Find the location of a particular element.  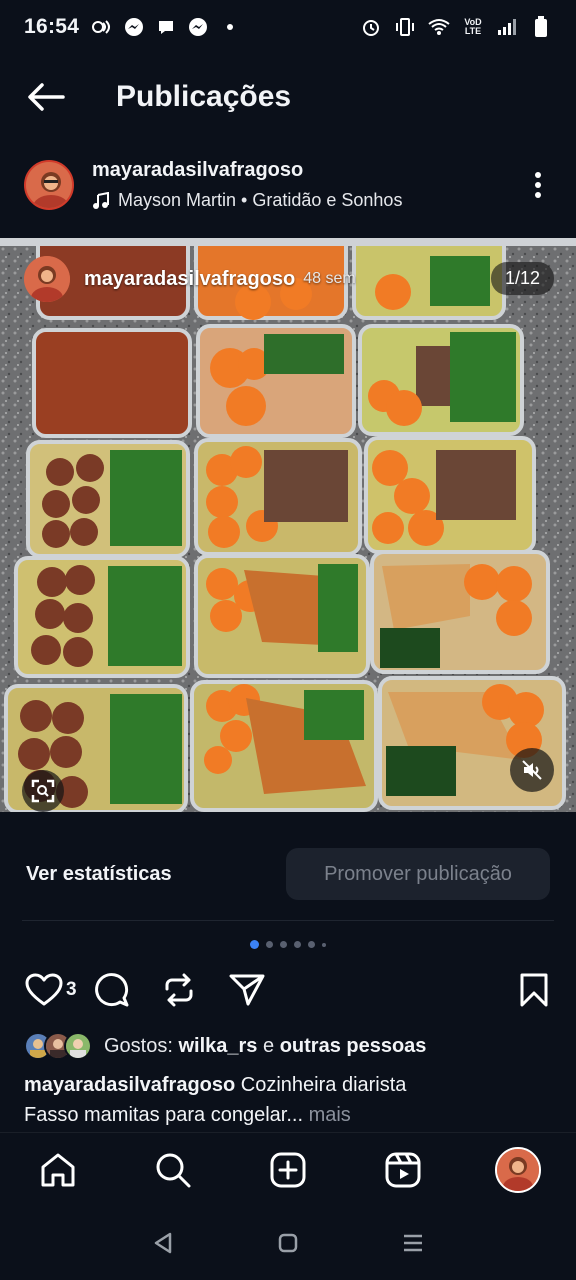

vibrate-icon is located at coordinates (405, 27).